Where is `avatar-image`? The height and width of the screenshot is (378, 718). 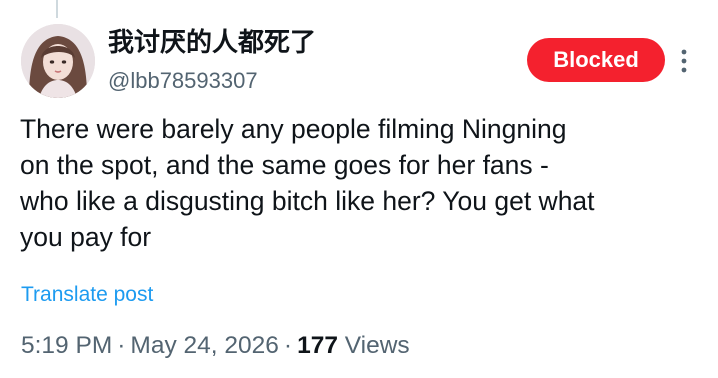
avatar-image is located at coordinates (58, 61).